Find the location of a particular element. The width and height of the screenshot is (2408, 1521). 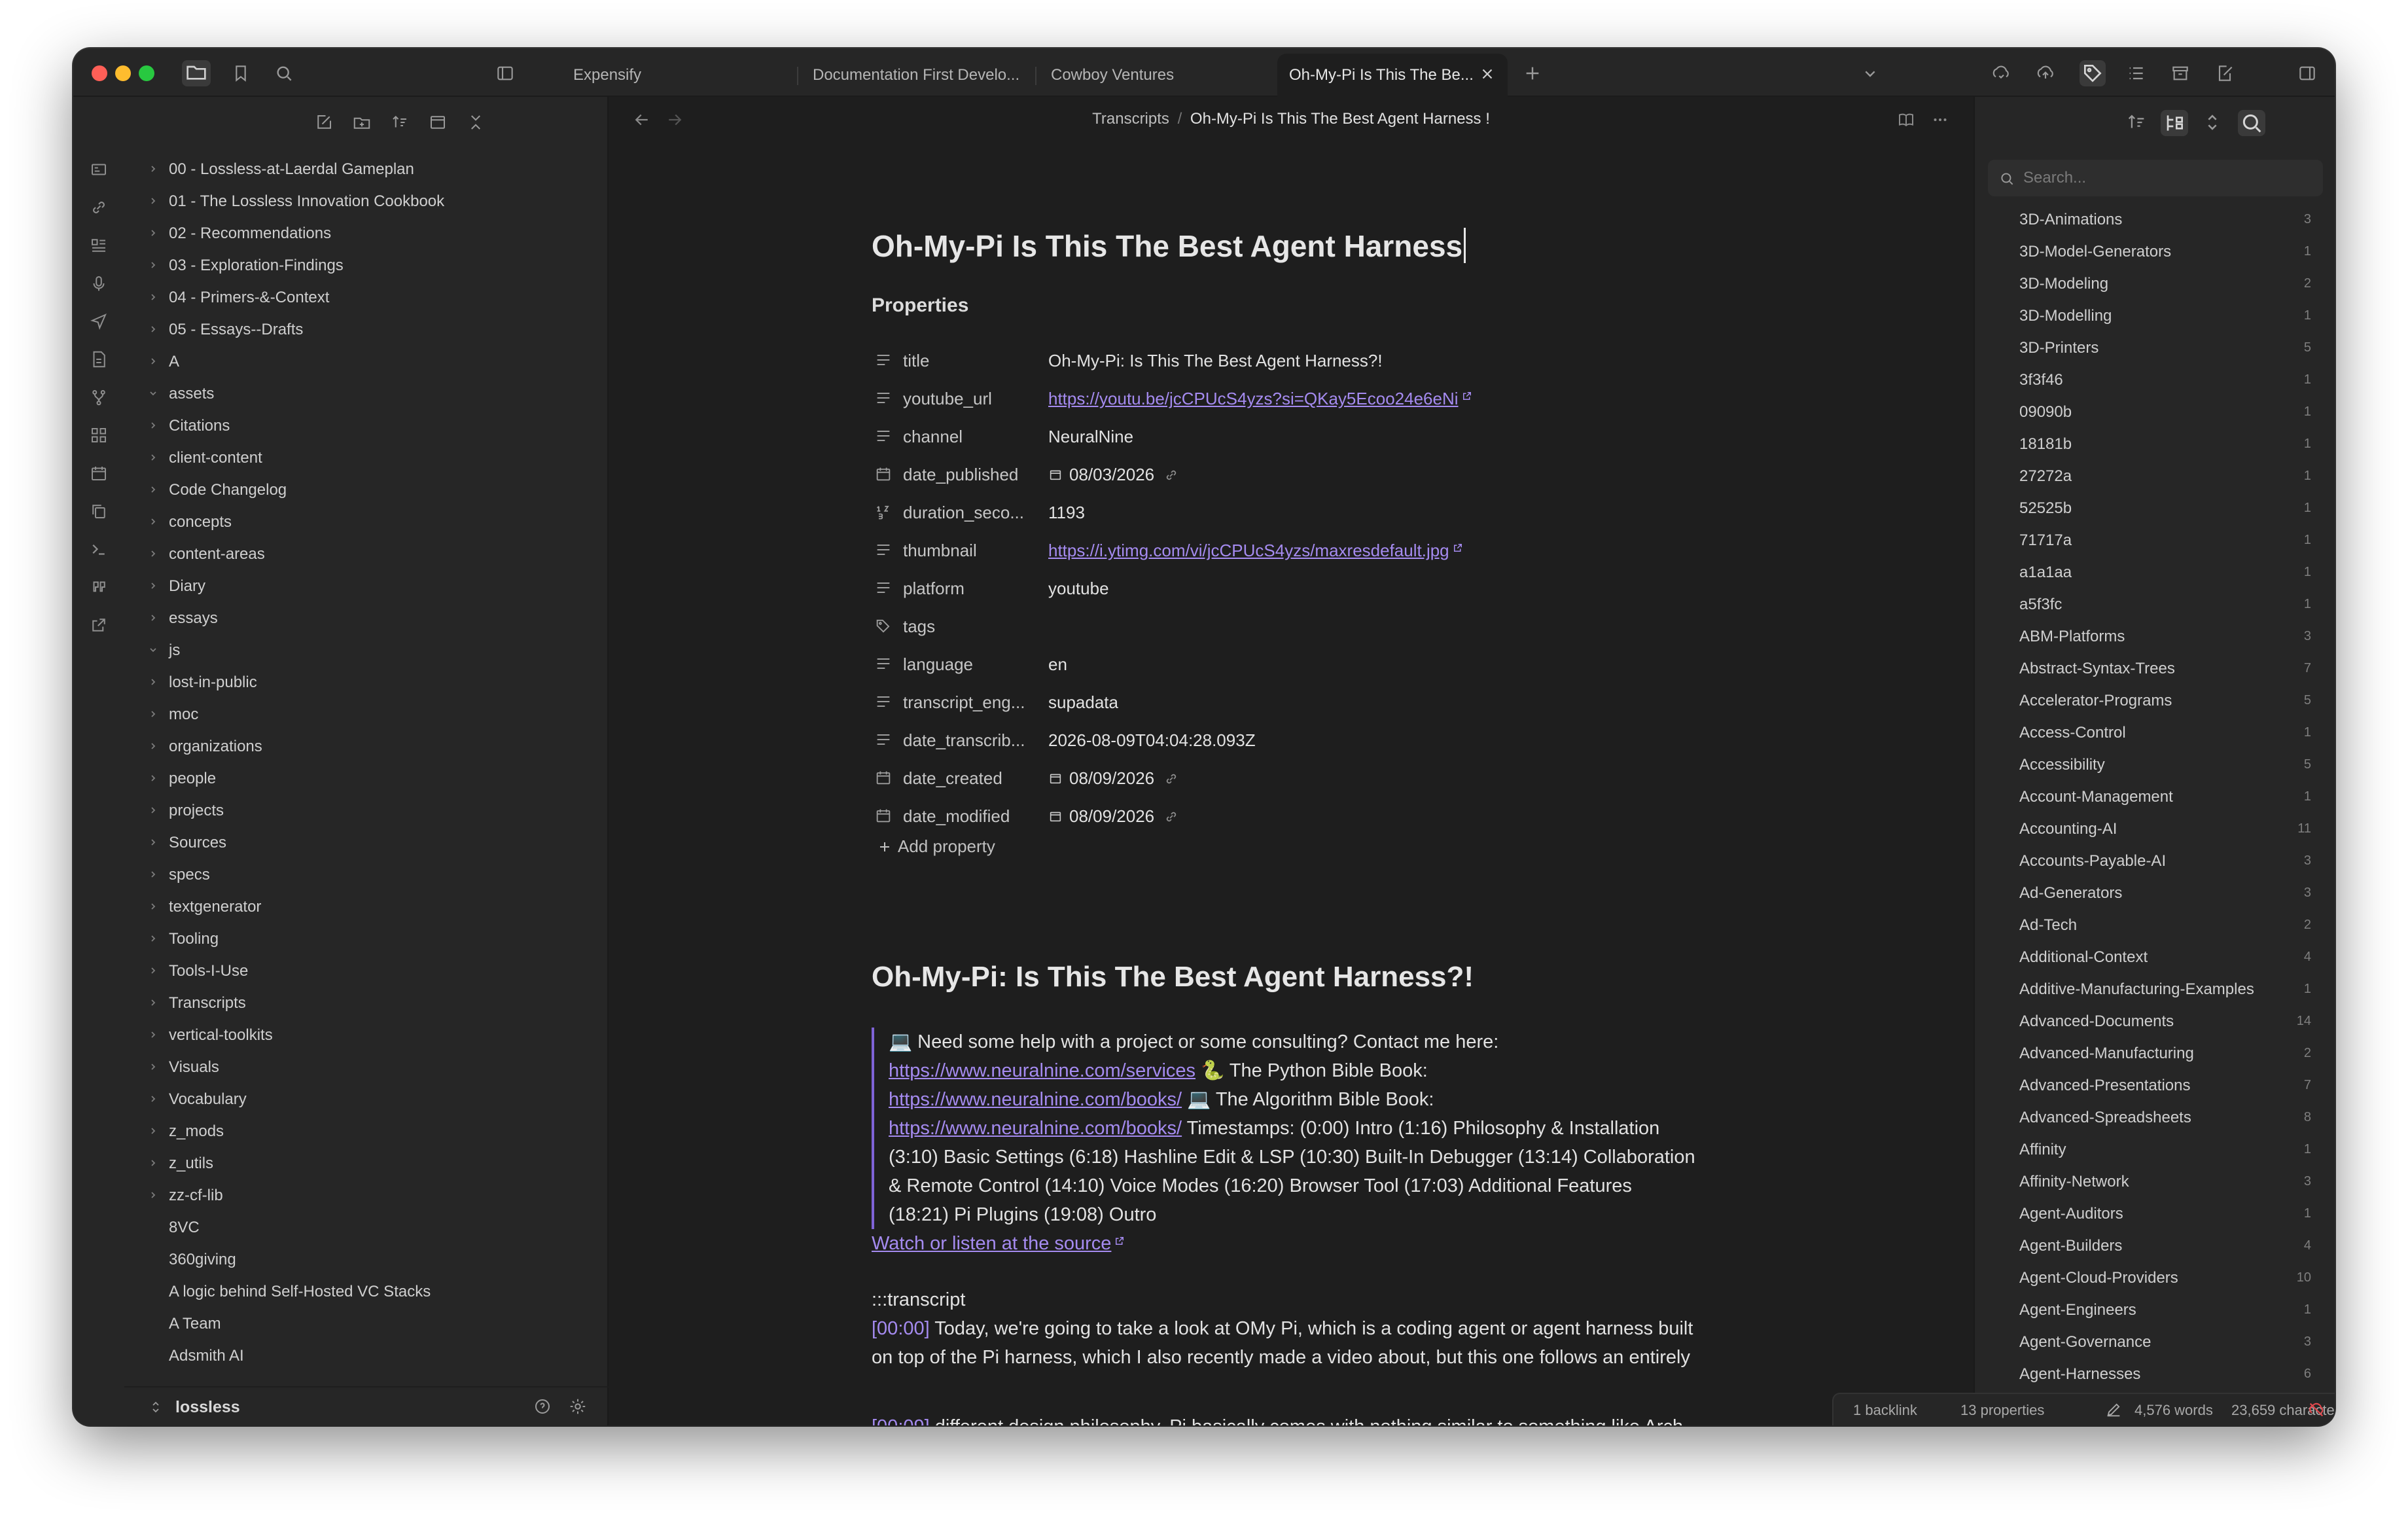

property-key: date_published is located at coordinates (960, 475).